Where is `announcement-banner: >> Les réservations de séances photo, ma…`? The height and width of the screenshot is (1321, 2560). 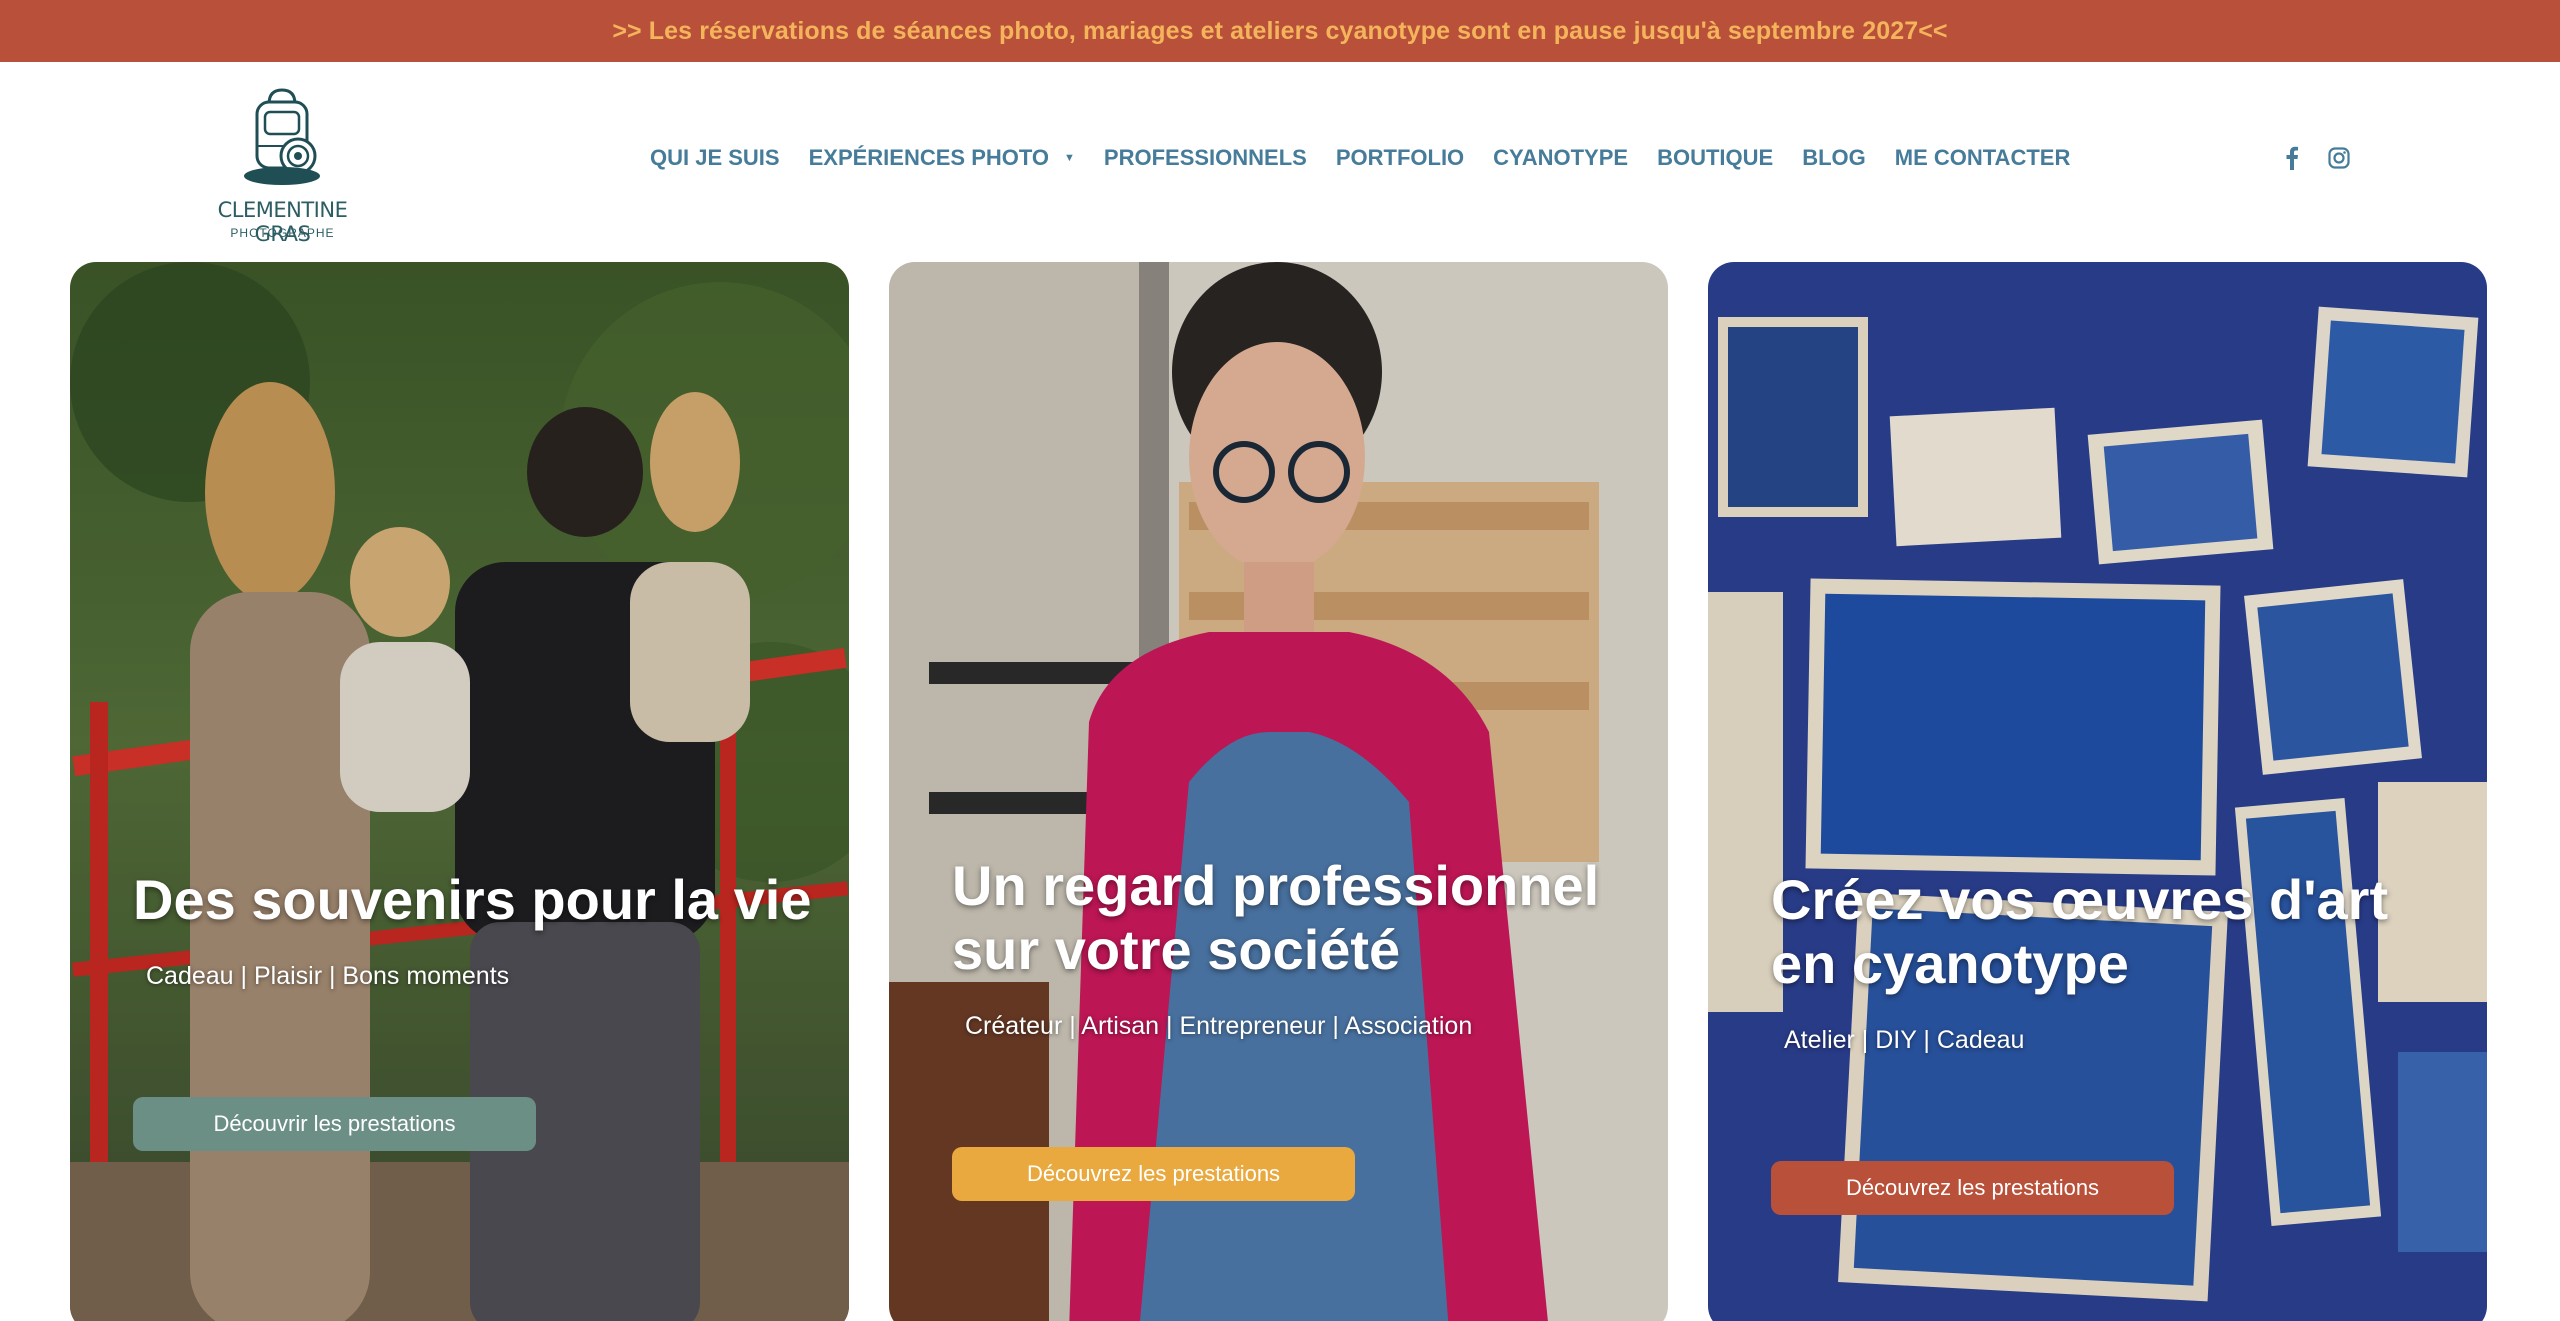 announcement-banner: >> Les réservations de séances photo, ma… is located at coordinates (1280, 31).